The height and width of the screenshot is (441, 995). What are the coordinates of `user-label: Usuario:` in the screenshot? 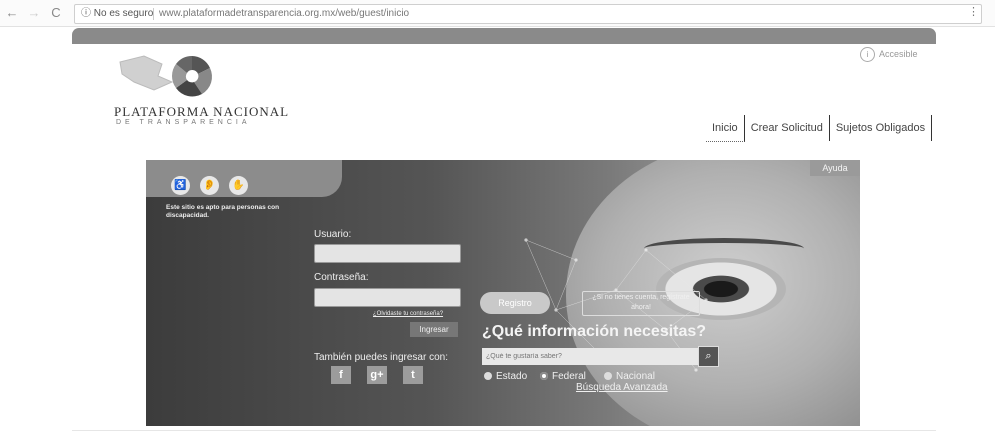 It's located at (333, 234).